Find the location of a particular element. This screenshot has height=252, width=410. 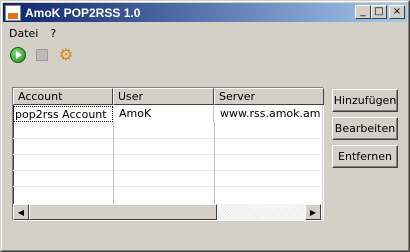

remove-button: Entfernen is located at coordinates (365, 156).